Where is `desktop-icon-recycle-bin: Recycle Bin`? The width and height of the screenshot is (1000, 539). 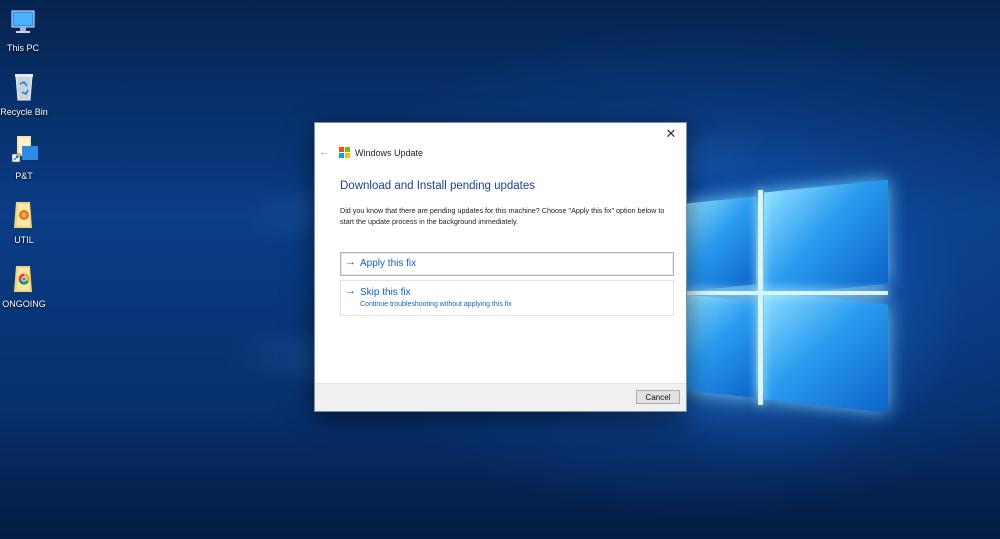
desktop-icon-recycle-bin: Recycle Bin is located at coordinates (27, 93).